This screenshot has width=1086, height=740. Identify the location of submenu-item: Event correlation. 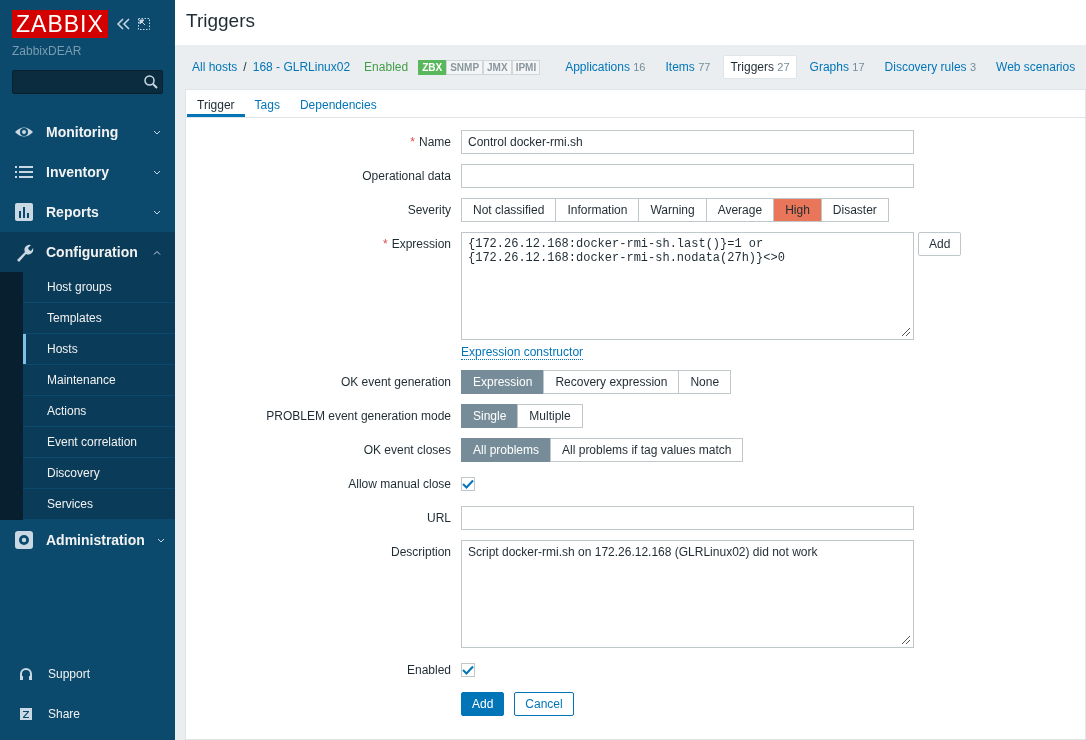
(99, 442).